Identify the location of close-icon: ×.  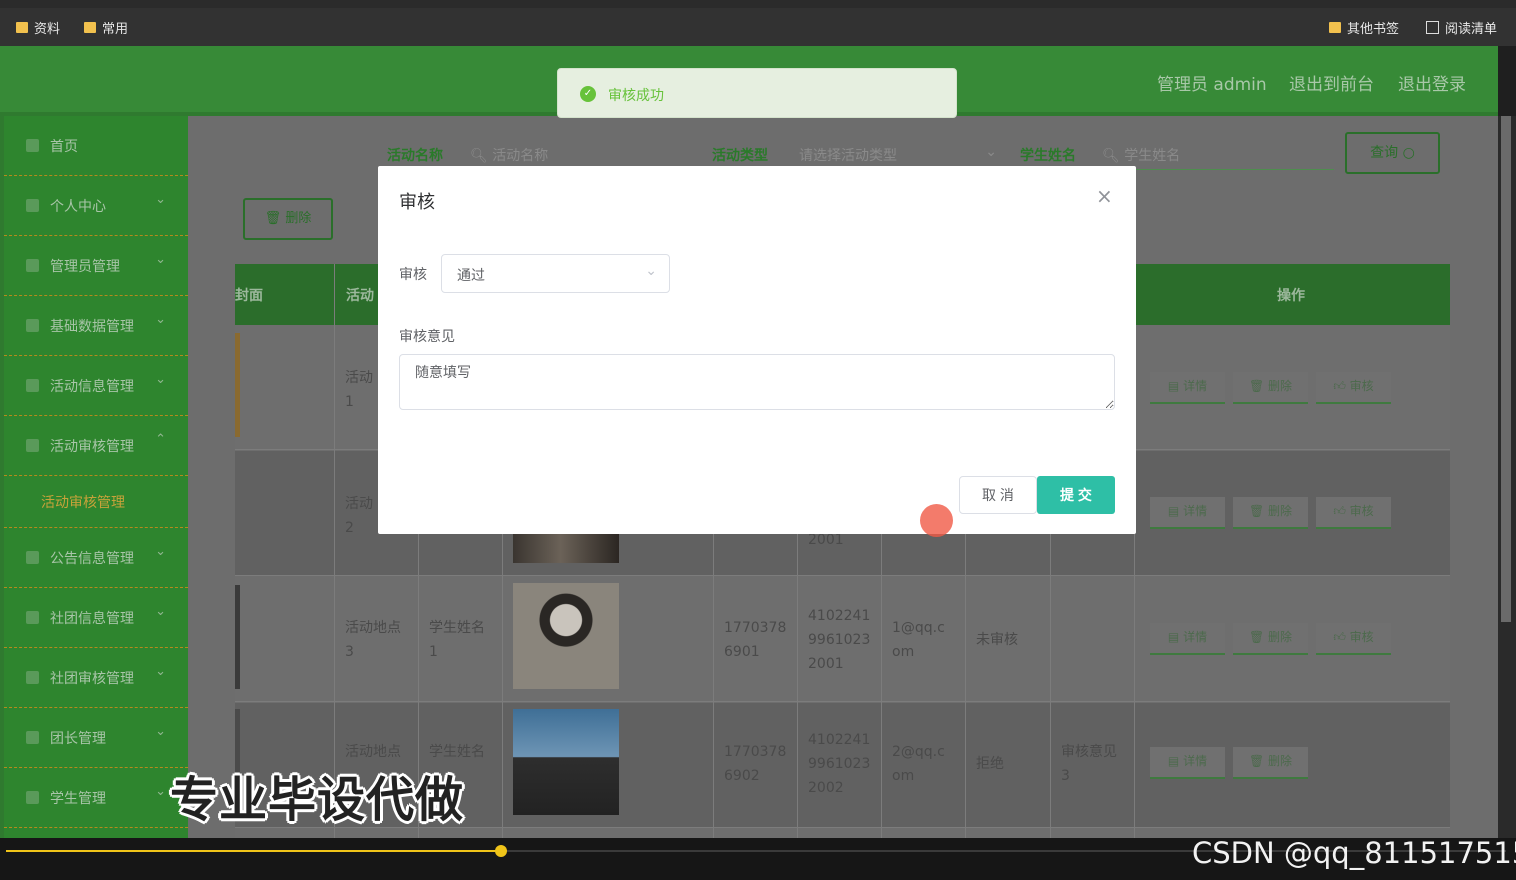
(1104, 196).